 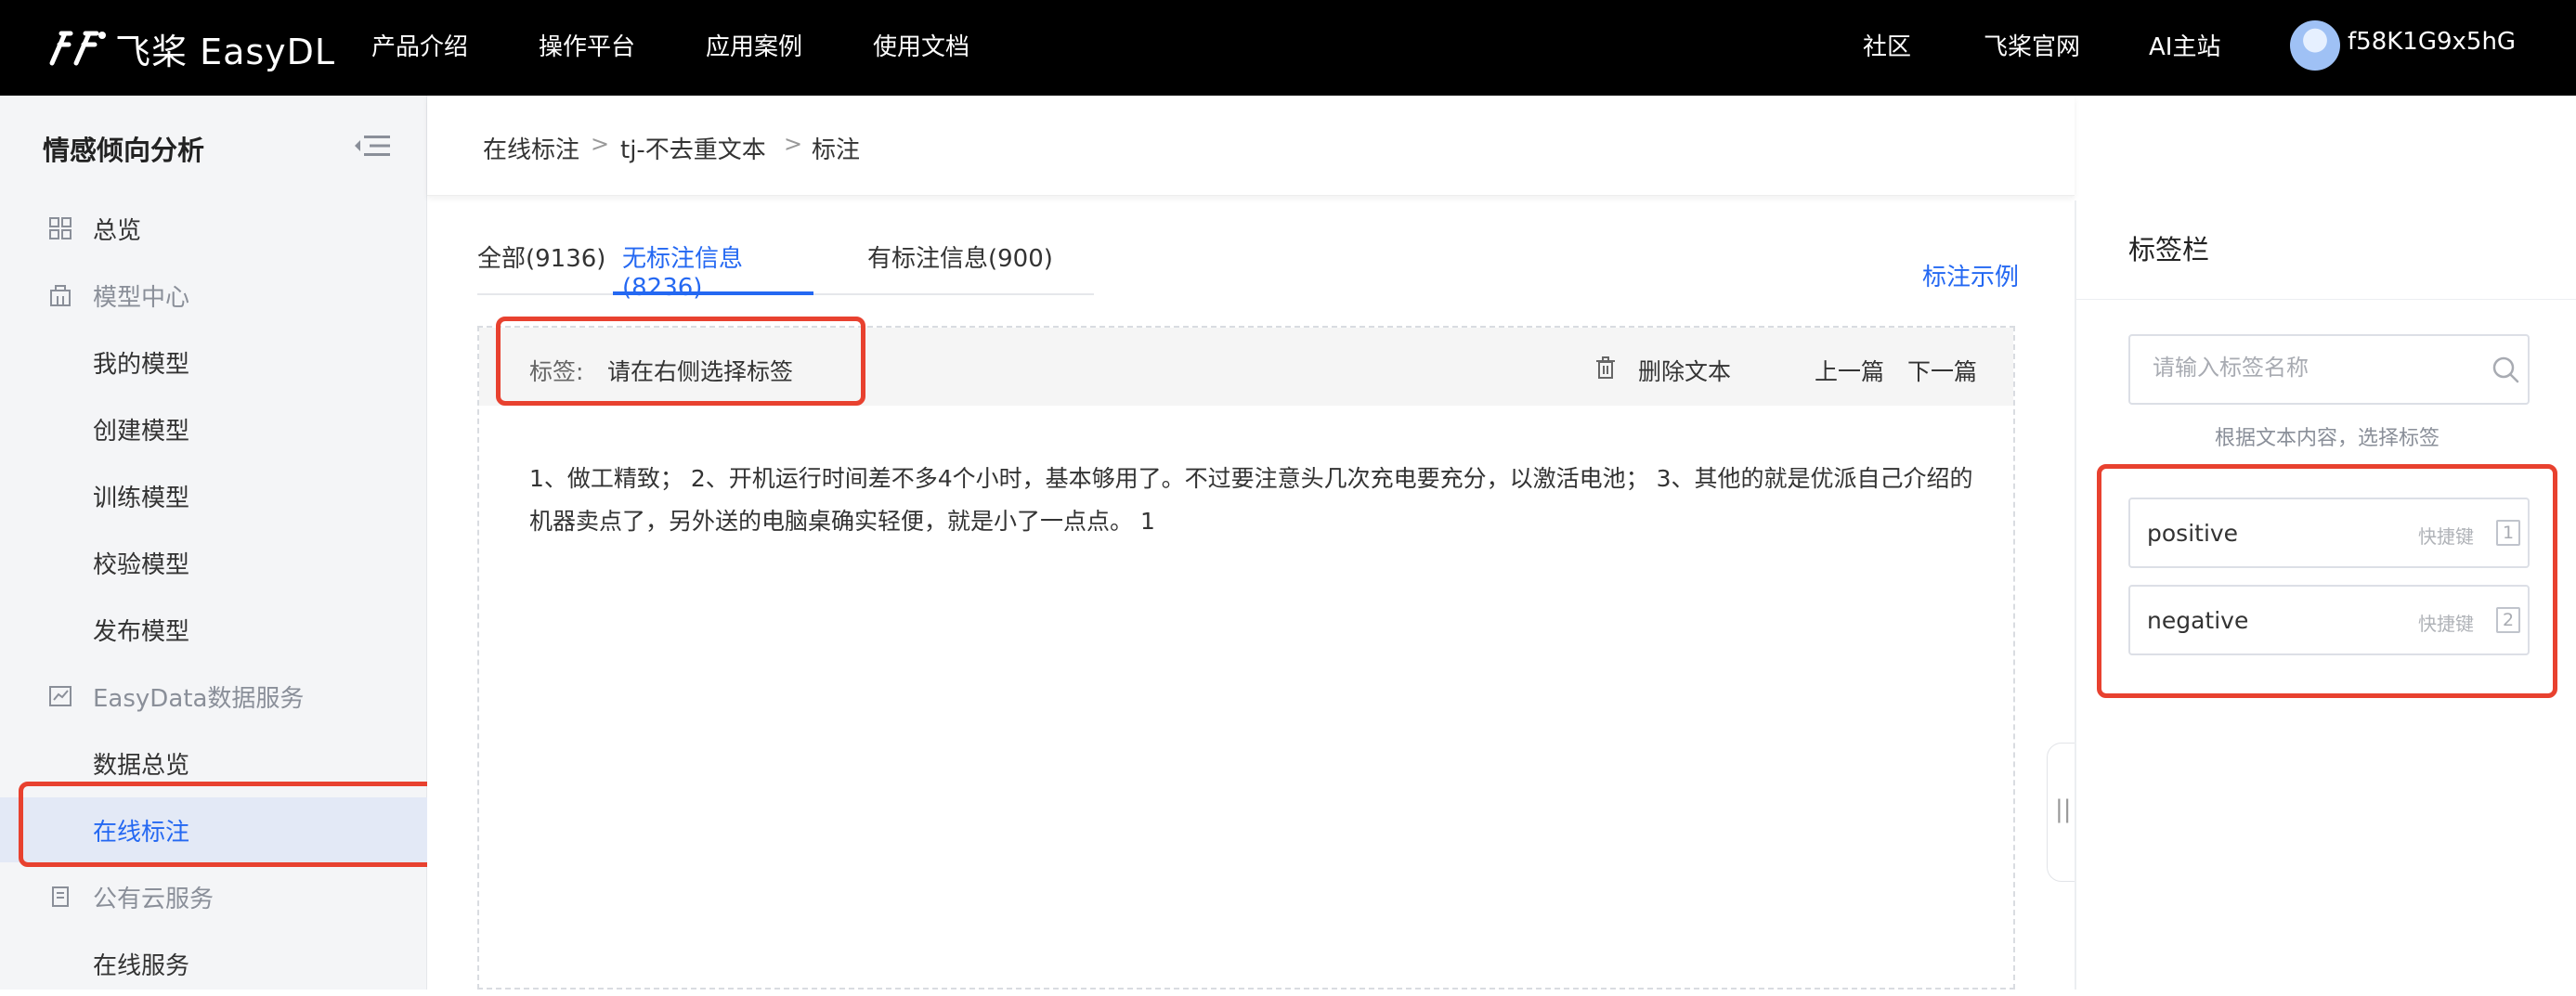 What do you see at coordinates (836, 150) in the screenshot?
I see `breadcrumb-current: 标注` at bounding box center [836, 150].